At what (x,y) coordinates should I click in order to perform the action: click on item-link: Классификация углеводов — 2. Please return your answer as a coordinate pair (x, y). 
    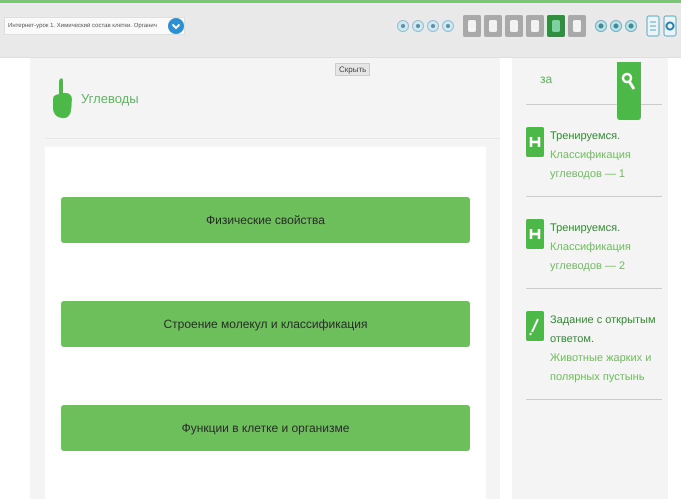
    Looking at the image, I should click on (606, 257).